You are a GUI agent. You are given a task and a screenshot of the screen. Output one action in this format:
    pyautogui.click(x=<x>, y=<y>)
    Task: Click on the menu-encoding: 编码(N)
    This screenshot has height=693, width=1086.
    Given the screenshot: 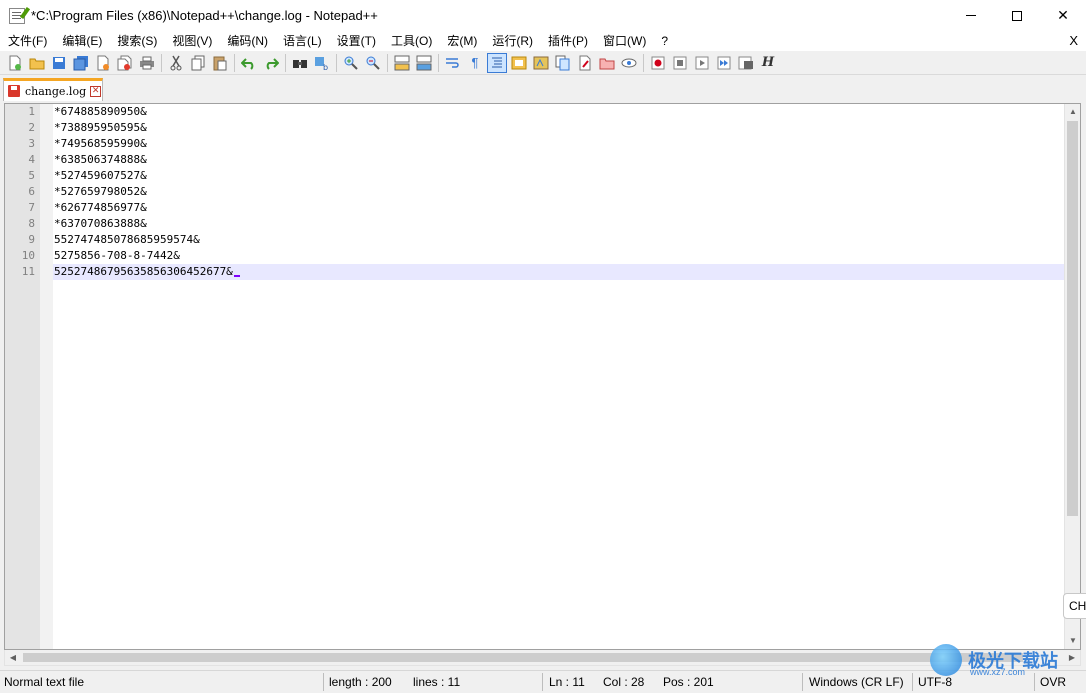 What is the action you would take?
    pyautogui.click(x=247, y=41)
    